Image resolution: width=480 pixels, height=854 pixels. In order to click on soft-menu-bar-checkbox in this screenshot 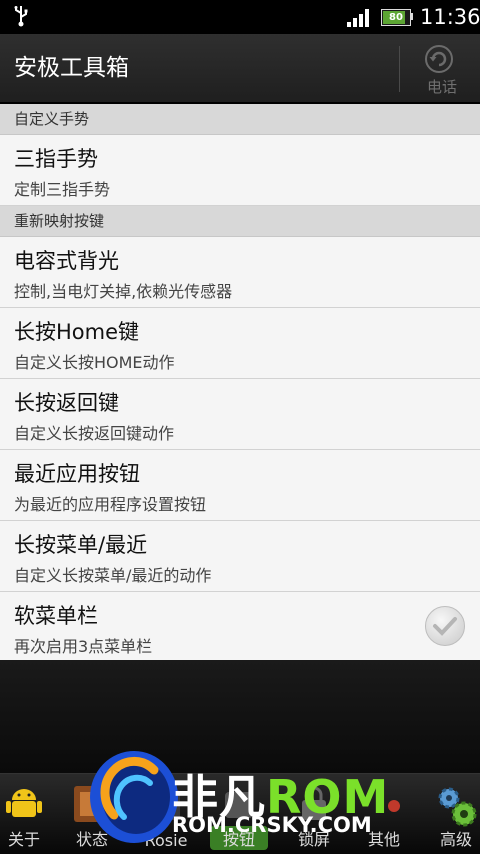, I will do `click(445, 626)`.